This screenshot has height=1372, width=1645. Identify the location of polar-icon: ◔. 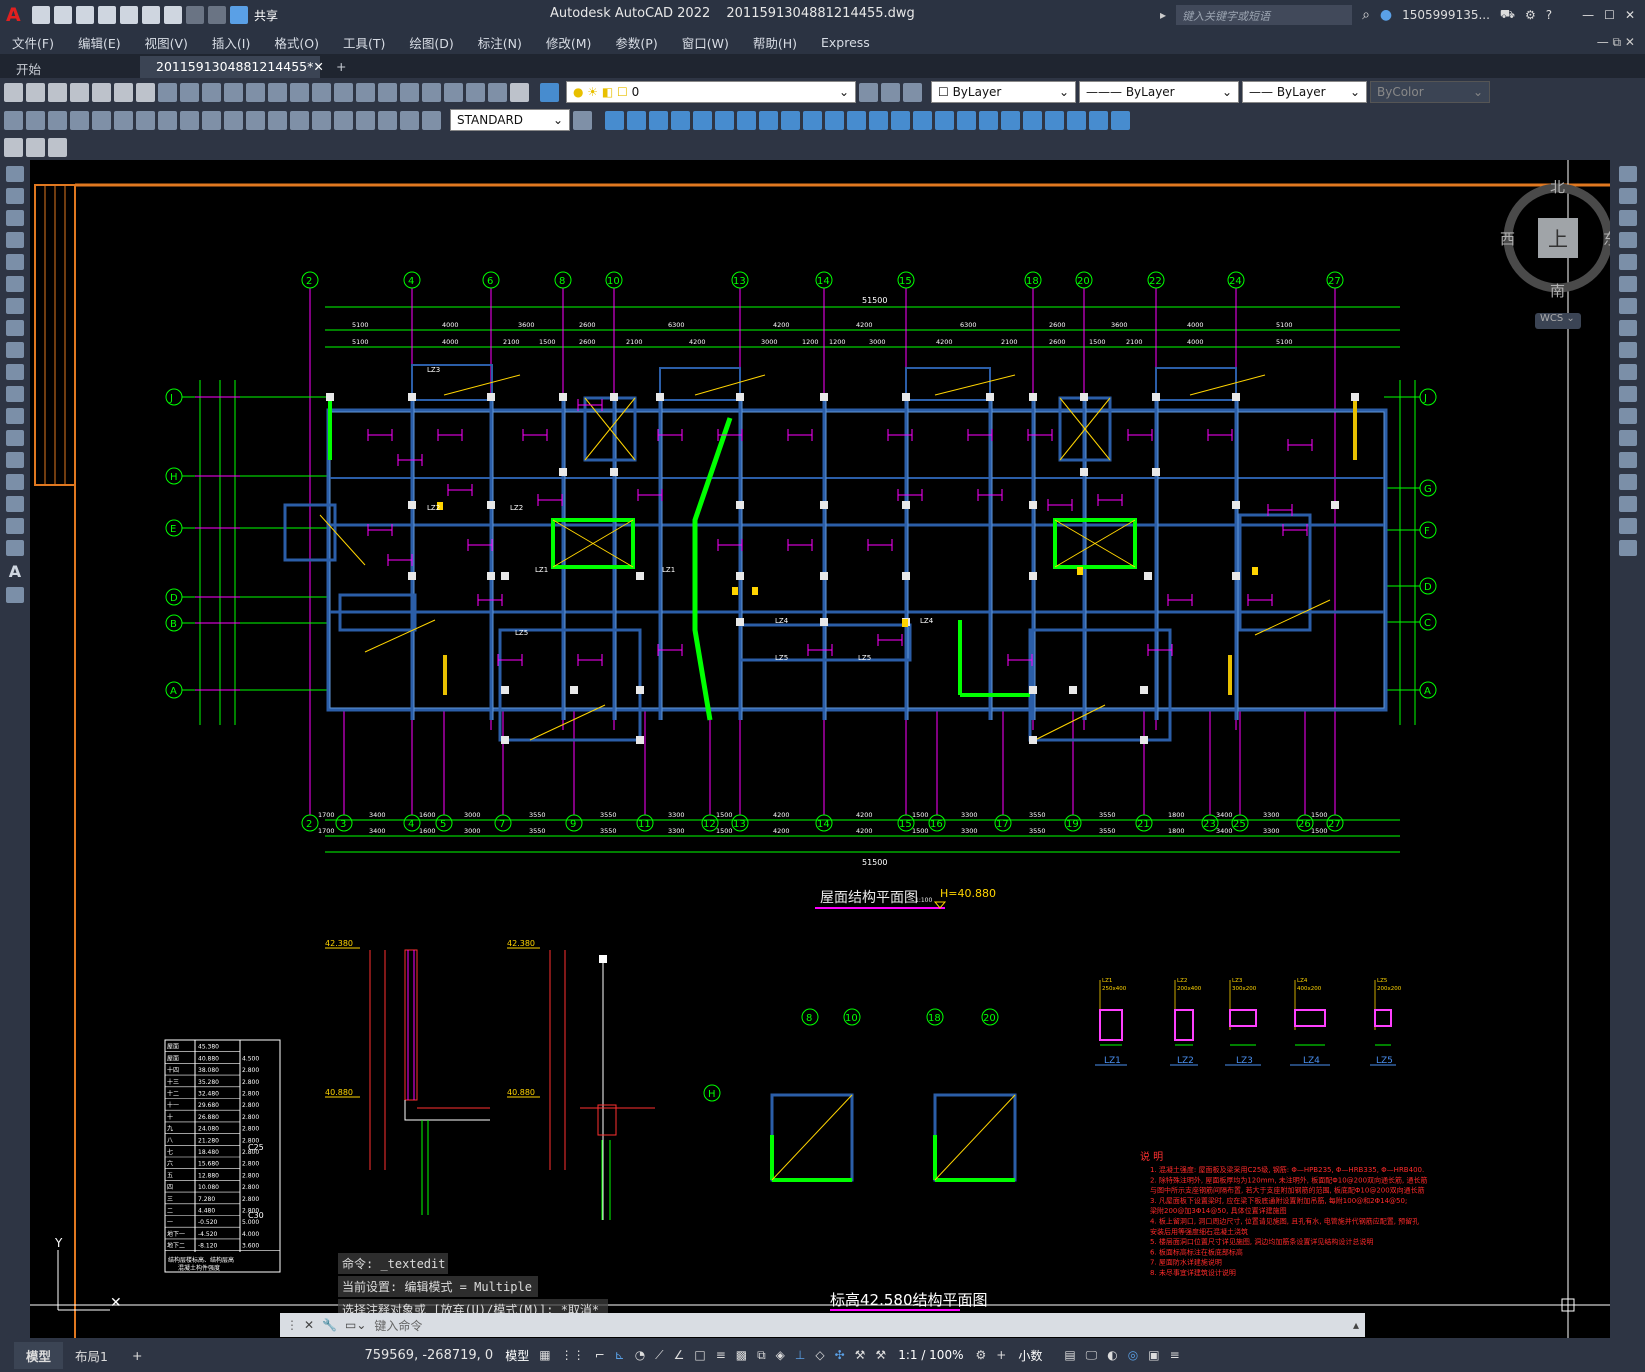
(640, 1355).